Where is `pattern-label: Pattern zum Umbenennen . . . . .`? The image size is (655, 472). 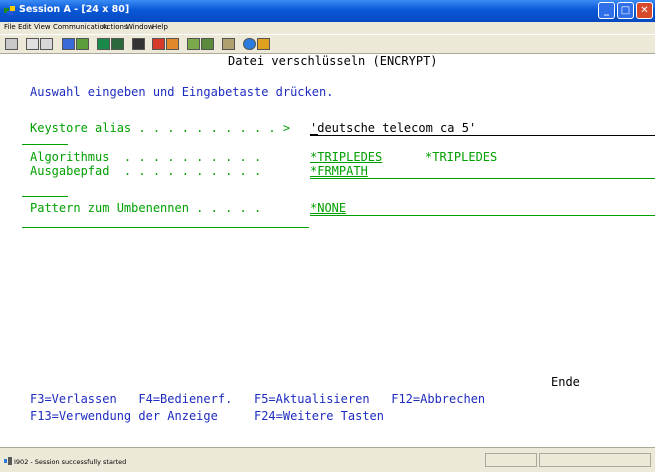 pattern-label: Pattern zum Umbenennen . . . . . is located at coordinates (146, 208).